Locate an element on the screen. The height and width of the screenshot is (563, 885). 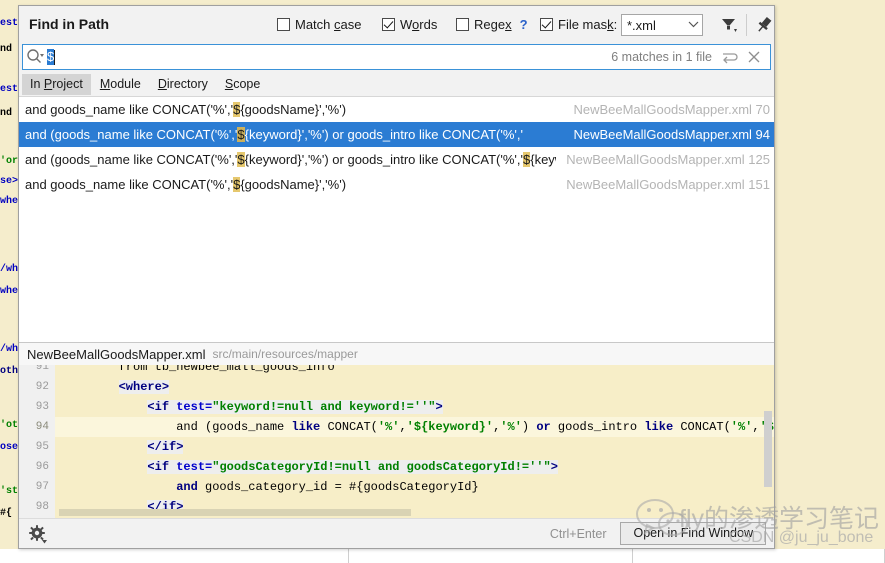
line-number: 95 is located at coordinates (42, 447).